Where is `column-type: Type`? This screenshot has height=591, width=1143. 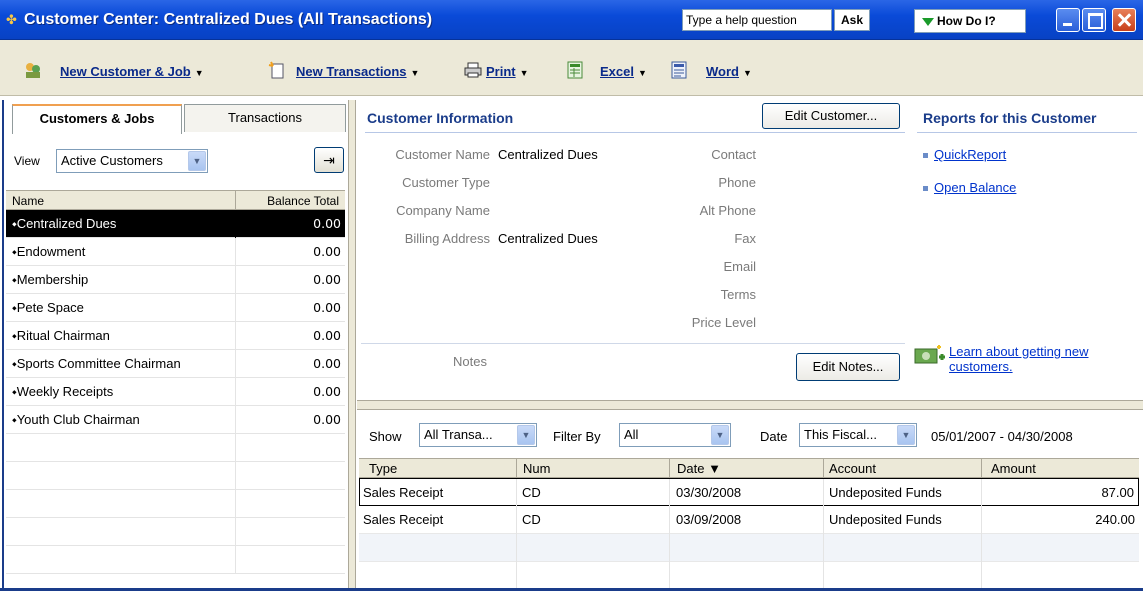
column-type: Type is located at coordinates (383, 468).